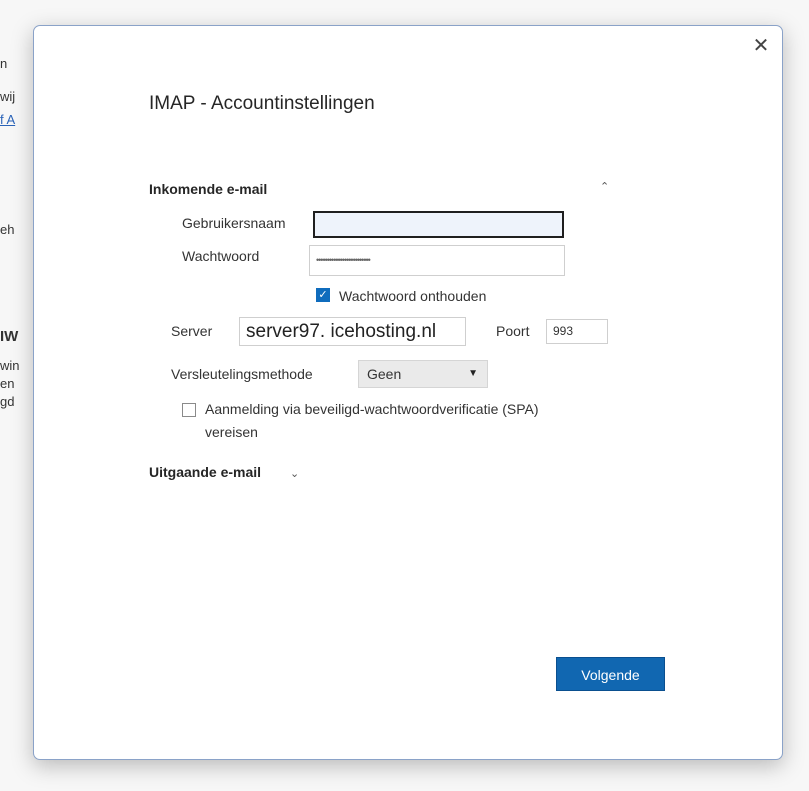 The image size is (809, 791). Describe the element at coordinates (205, 472) in the screenshot. I see `outgoing-section-title: Uitgaande e-mail` at that location.